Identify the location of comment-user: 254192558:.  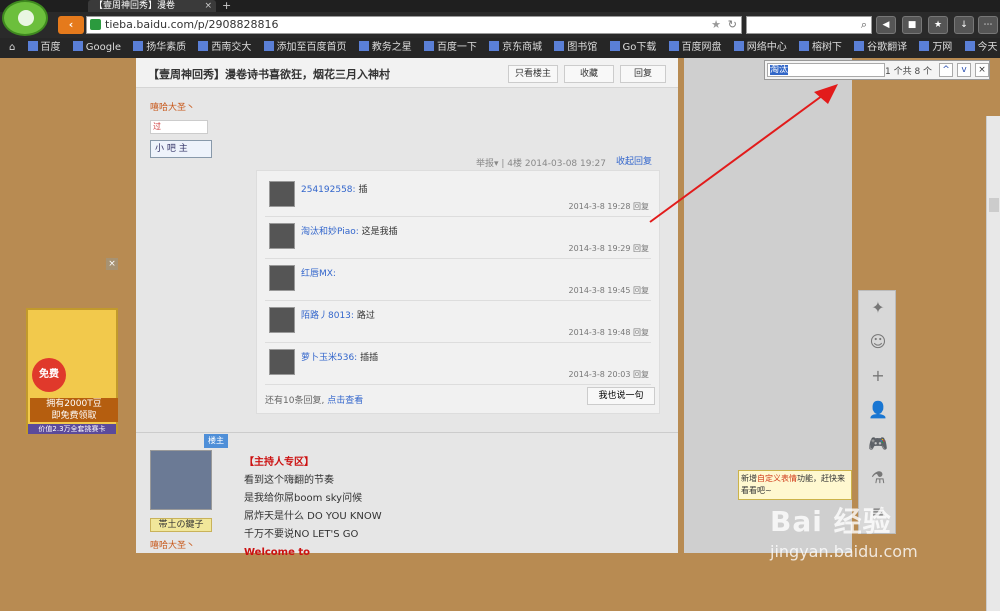
(328, 190).